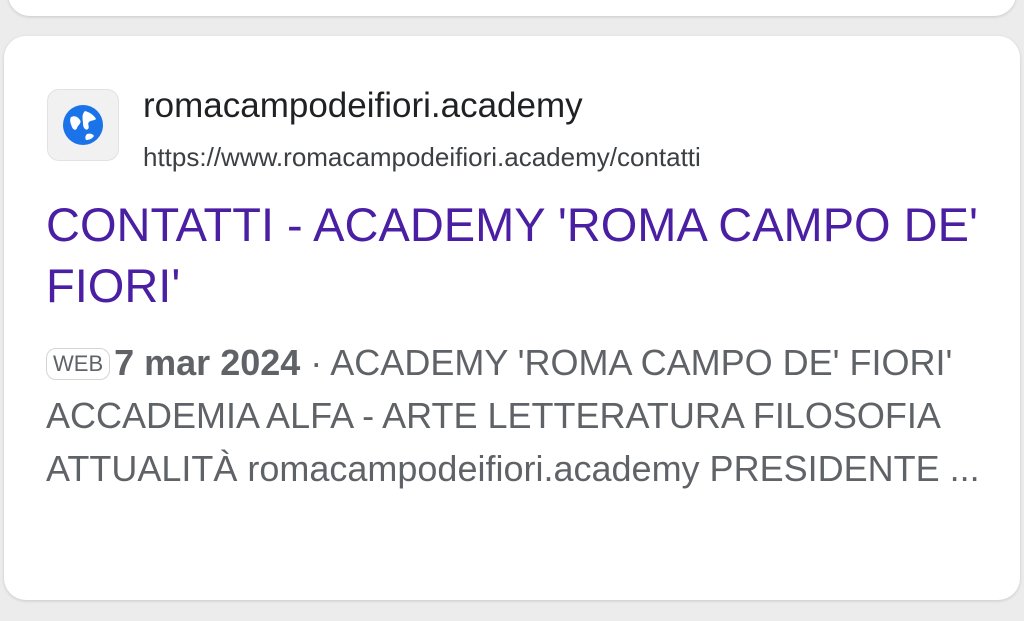 The width and height of the screenshot is (1024, 621). What do you see at coordinates (512, 8) in the screenshot?
I see `previous-result-card` at bounding box center [512, 8].